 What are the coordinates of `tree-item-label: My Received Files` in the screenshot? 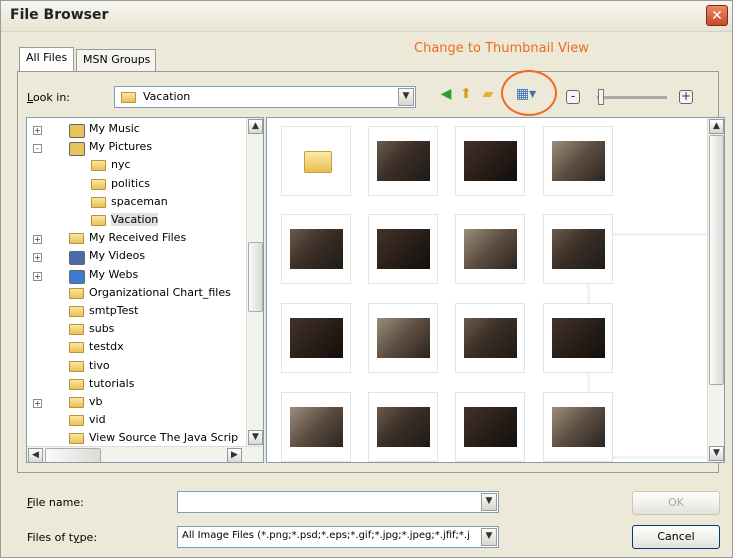 It's located at (138, 238).